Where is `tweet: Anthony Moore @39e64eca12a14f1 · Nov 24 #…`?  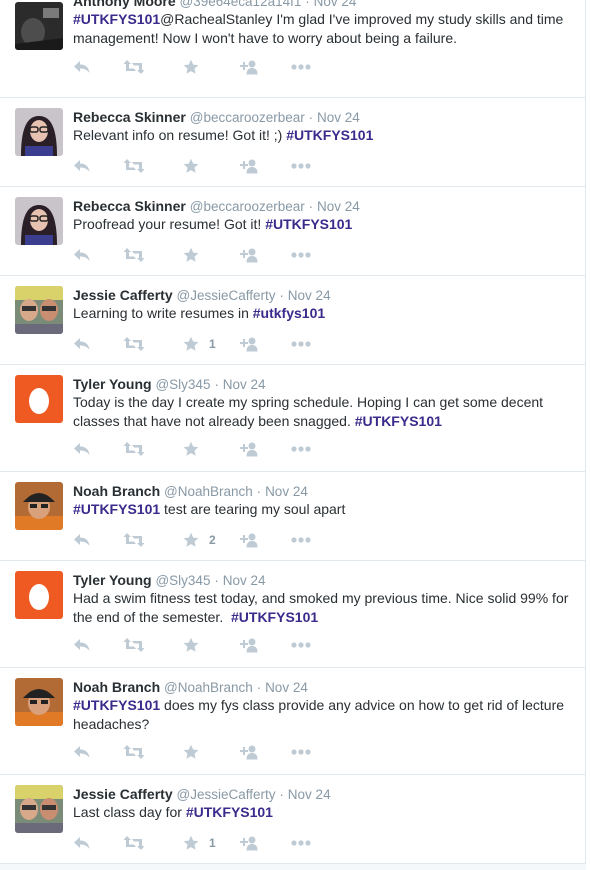
tweet: Anthony Moore @39e64eca12a14f1 · Nov 24 #… is located at coordinates (293, 49).